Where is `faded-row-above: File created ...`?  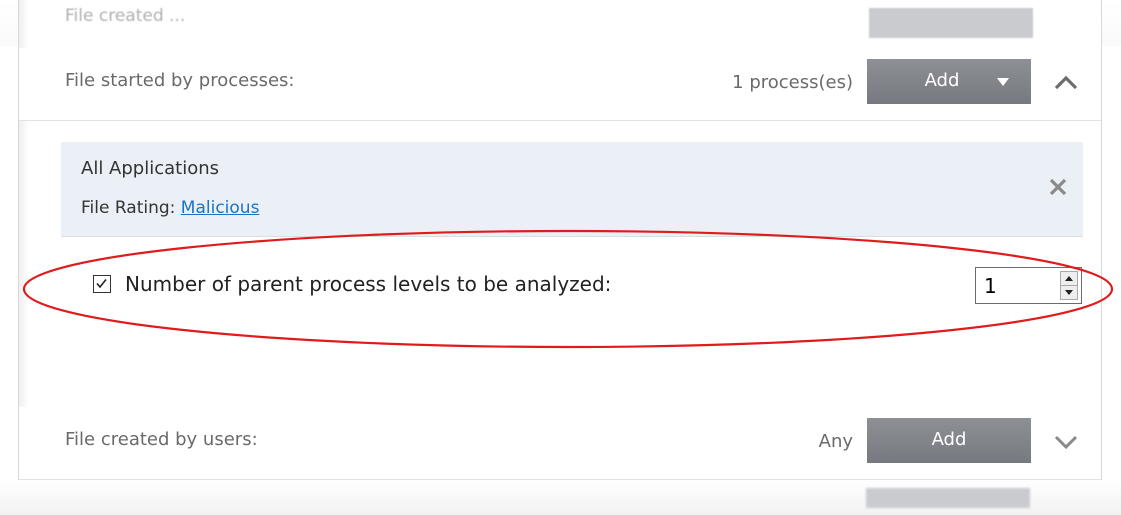 faded-row-above: File created ... is located at coordinates (560, 24).